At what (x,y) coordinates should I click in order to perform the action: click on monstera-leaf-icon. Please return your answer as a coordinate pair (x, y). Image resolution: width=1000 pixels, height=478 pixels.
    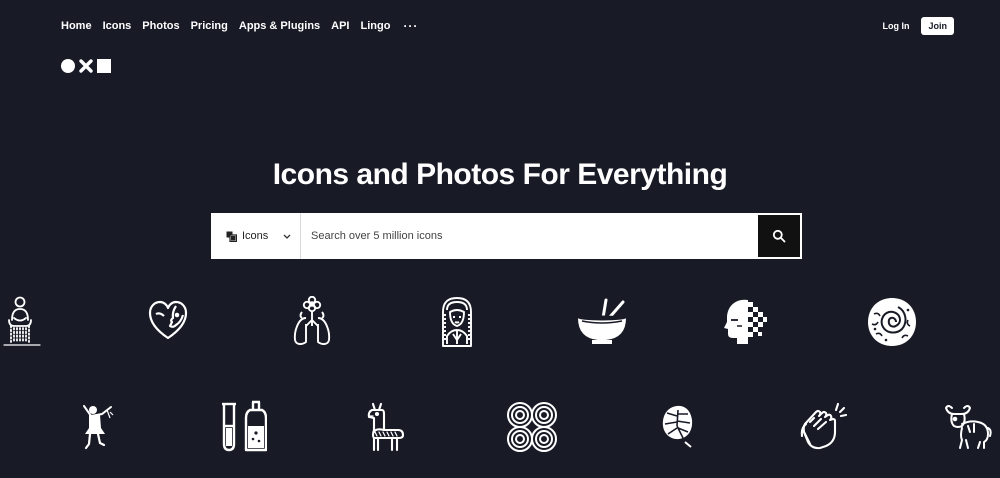
    Looking at the image, I should click on (678, 426).